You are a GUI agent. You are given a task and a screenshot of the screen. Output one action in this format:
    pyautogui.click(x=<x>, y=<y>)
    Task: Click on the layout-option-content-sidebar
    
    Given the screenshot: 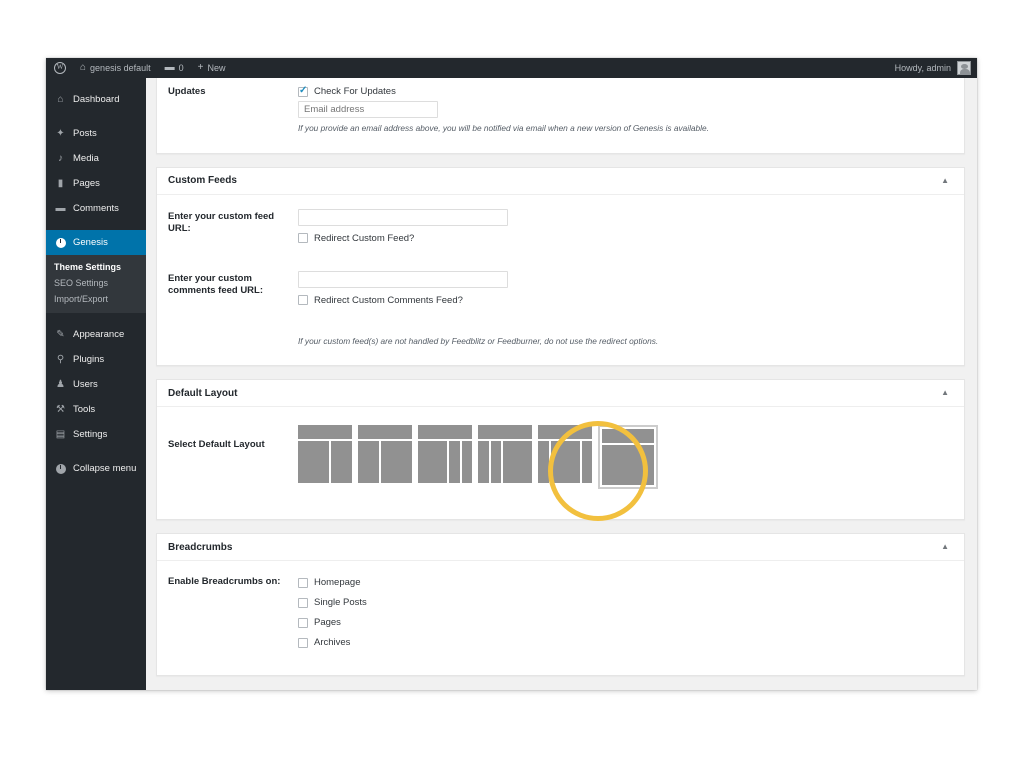 What is the action you would take?
    pyautogui.click(x=325, y=454)
    